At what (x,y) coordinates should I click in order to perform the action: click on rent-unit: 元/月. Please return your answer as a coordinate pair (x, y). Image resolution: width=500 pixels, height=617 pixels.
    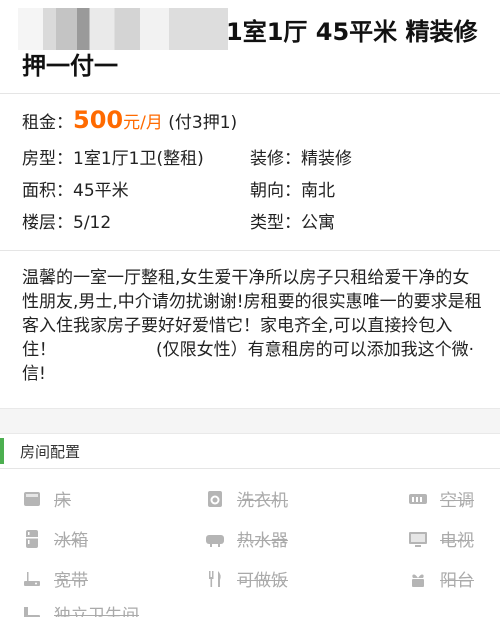
    Looking at the image, I should click on (143, 123).